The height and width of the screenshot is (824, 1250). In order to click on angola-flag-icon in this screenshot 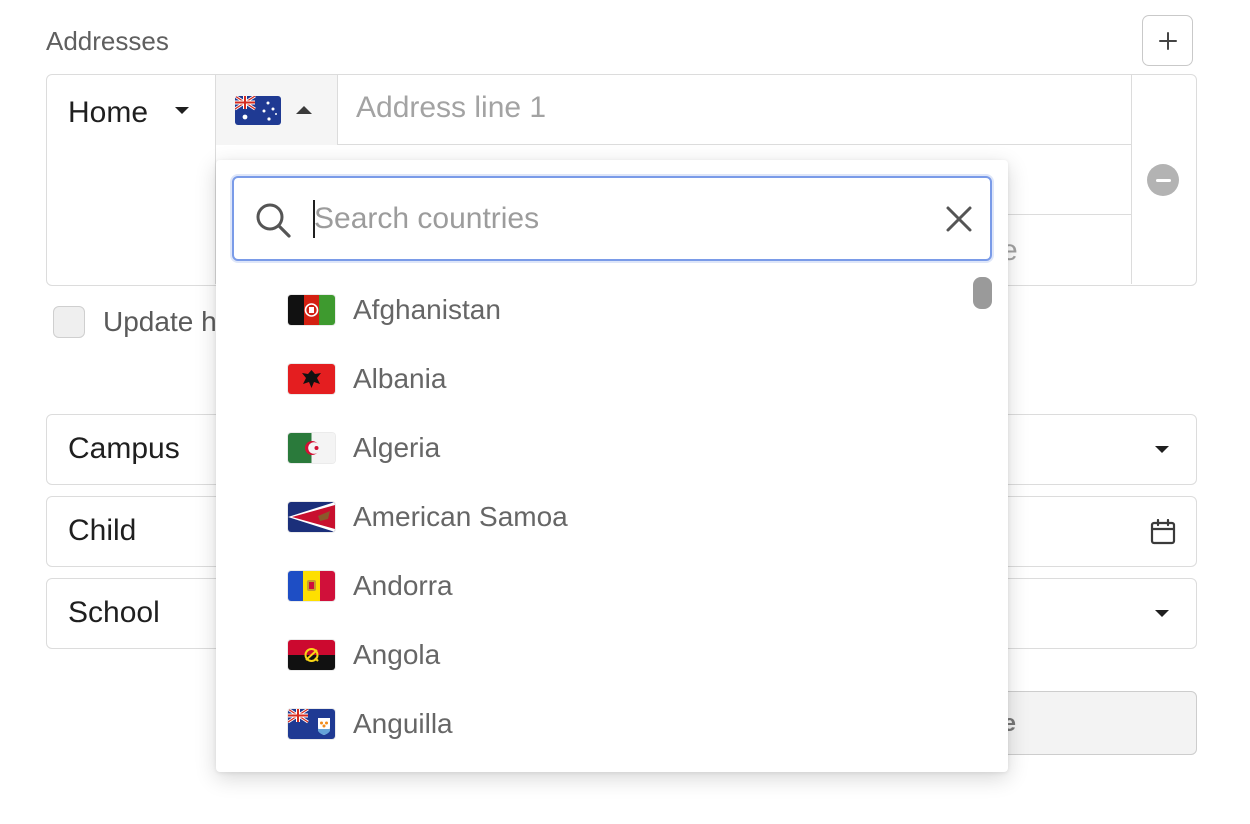, I will do `click(311, 655)`.